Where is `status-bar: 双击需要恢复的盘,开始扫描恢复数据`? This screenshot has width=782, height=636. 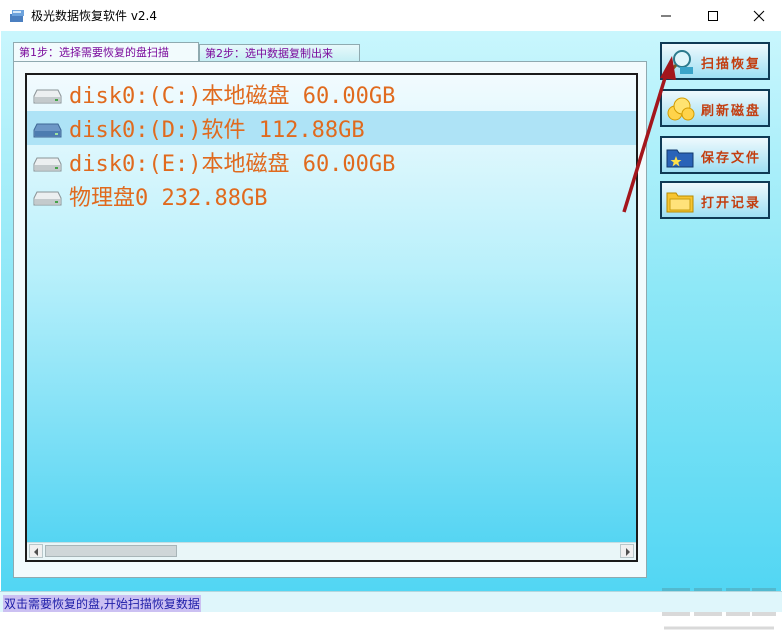
status-bar: 双击需要恢复的盘,开始扫描恢复数据 is located at coordinates (391, 601).